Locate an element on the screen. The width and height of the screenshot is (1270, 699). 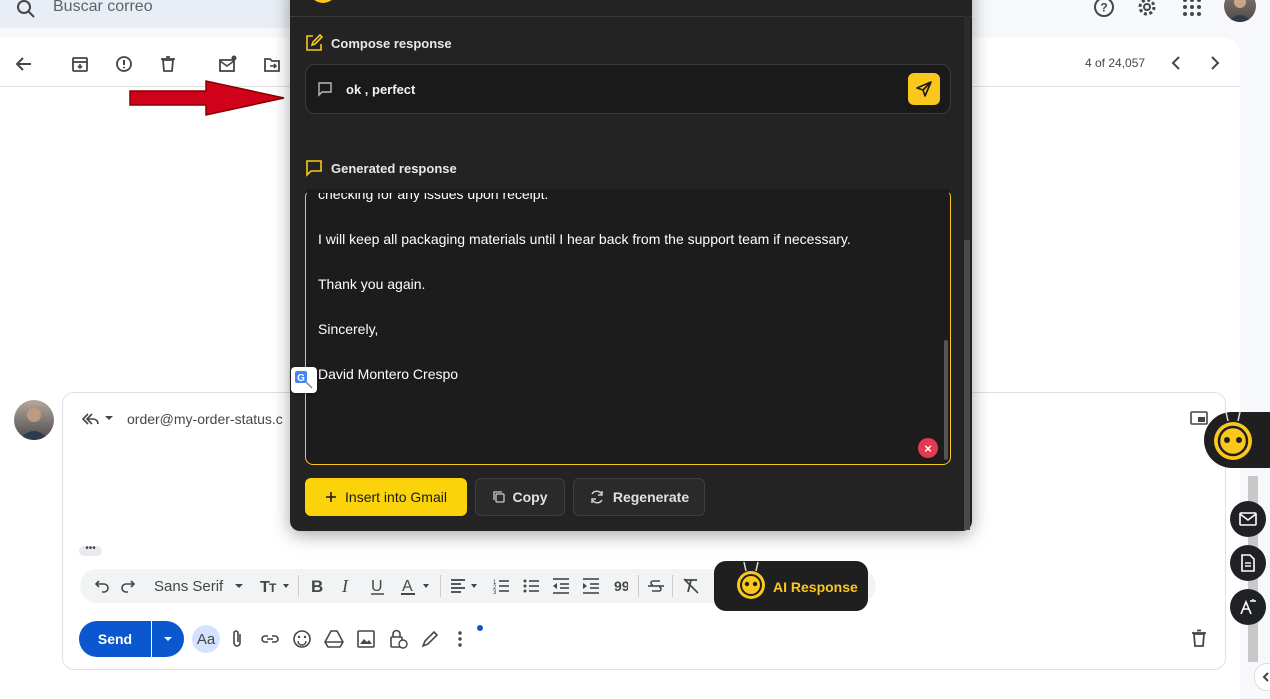
generated-text-line: Sincerely, is located at coordinates (348, 329).